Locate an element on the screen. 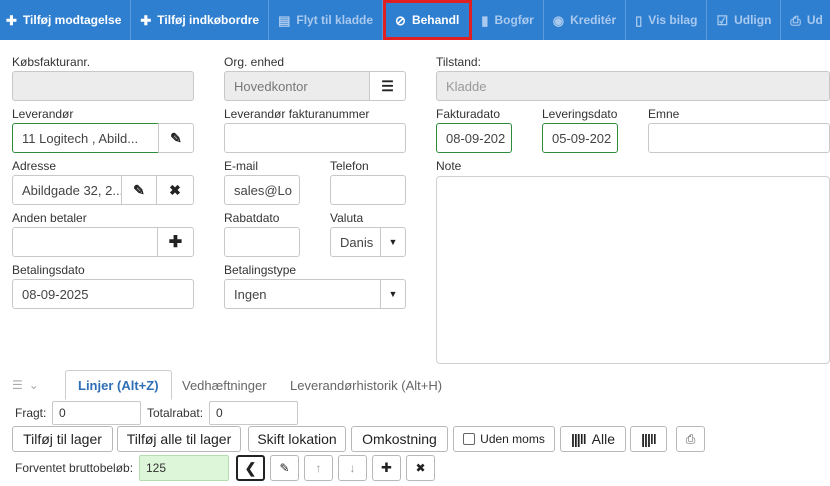 Image resolution: width=830 pixels, height=486 pixels. barcode-all-button: |||‖ Alle is located at coordinates (593, 439).